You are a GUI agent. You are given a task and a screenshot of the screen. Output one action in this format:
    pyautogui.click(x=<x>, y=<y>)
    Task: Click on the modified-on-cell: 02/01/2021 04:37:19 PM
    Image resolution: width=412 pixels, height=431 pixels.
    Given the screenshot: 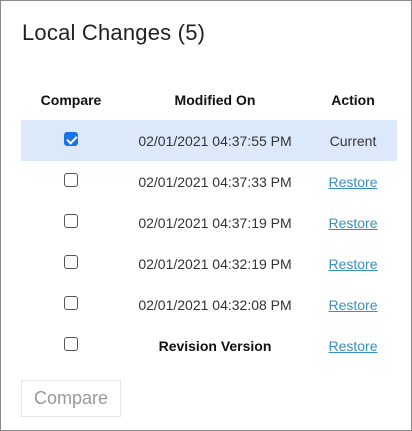 What is the action you would take?
    pyautogui.click(x=215, y=222)
    